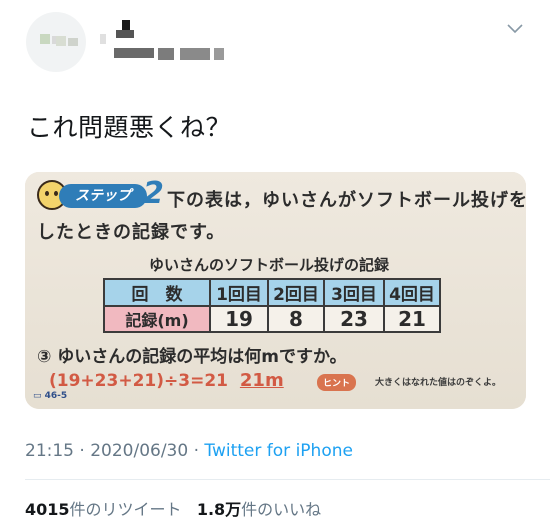 This screenshot has height=529, width=550. I want to click on like-count: 1.8万, so click(219, 509).